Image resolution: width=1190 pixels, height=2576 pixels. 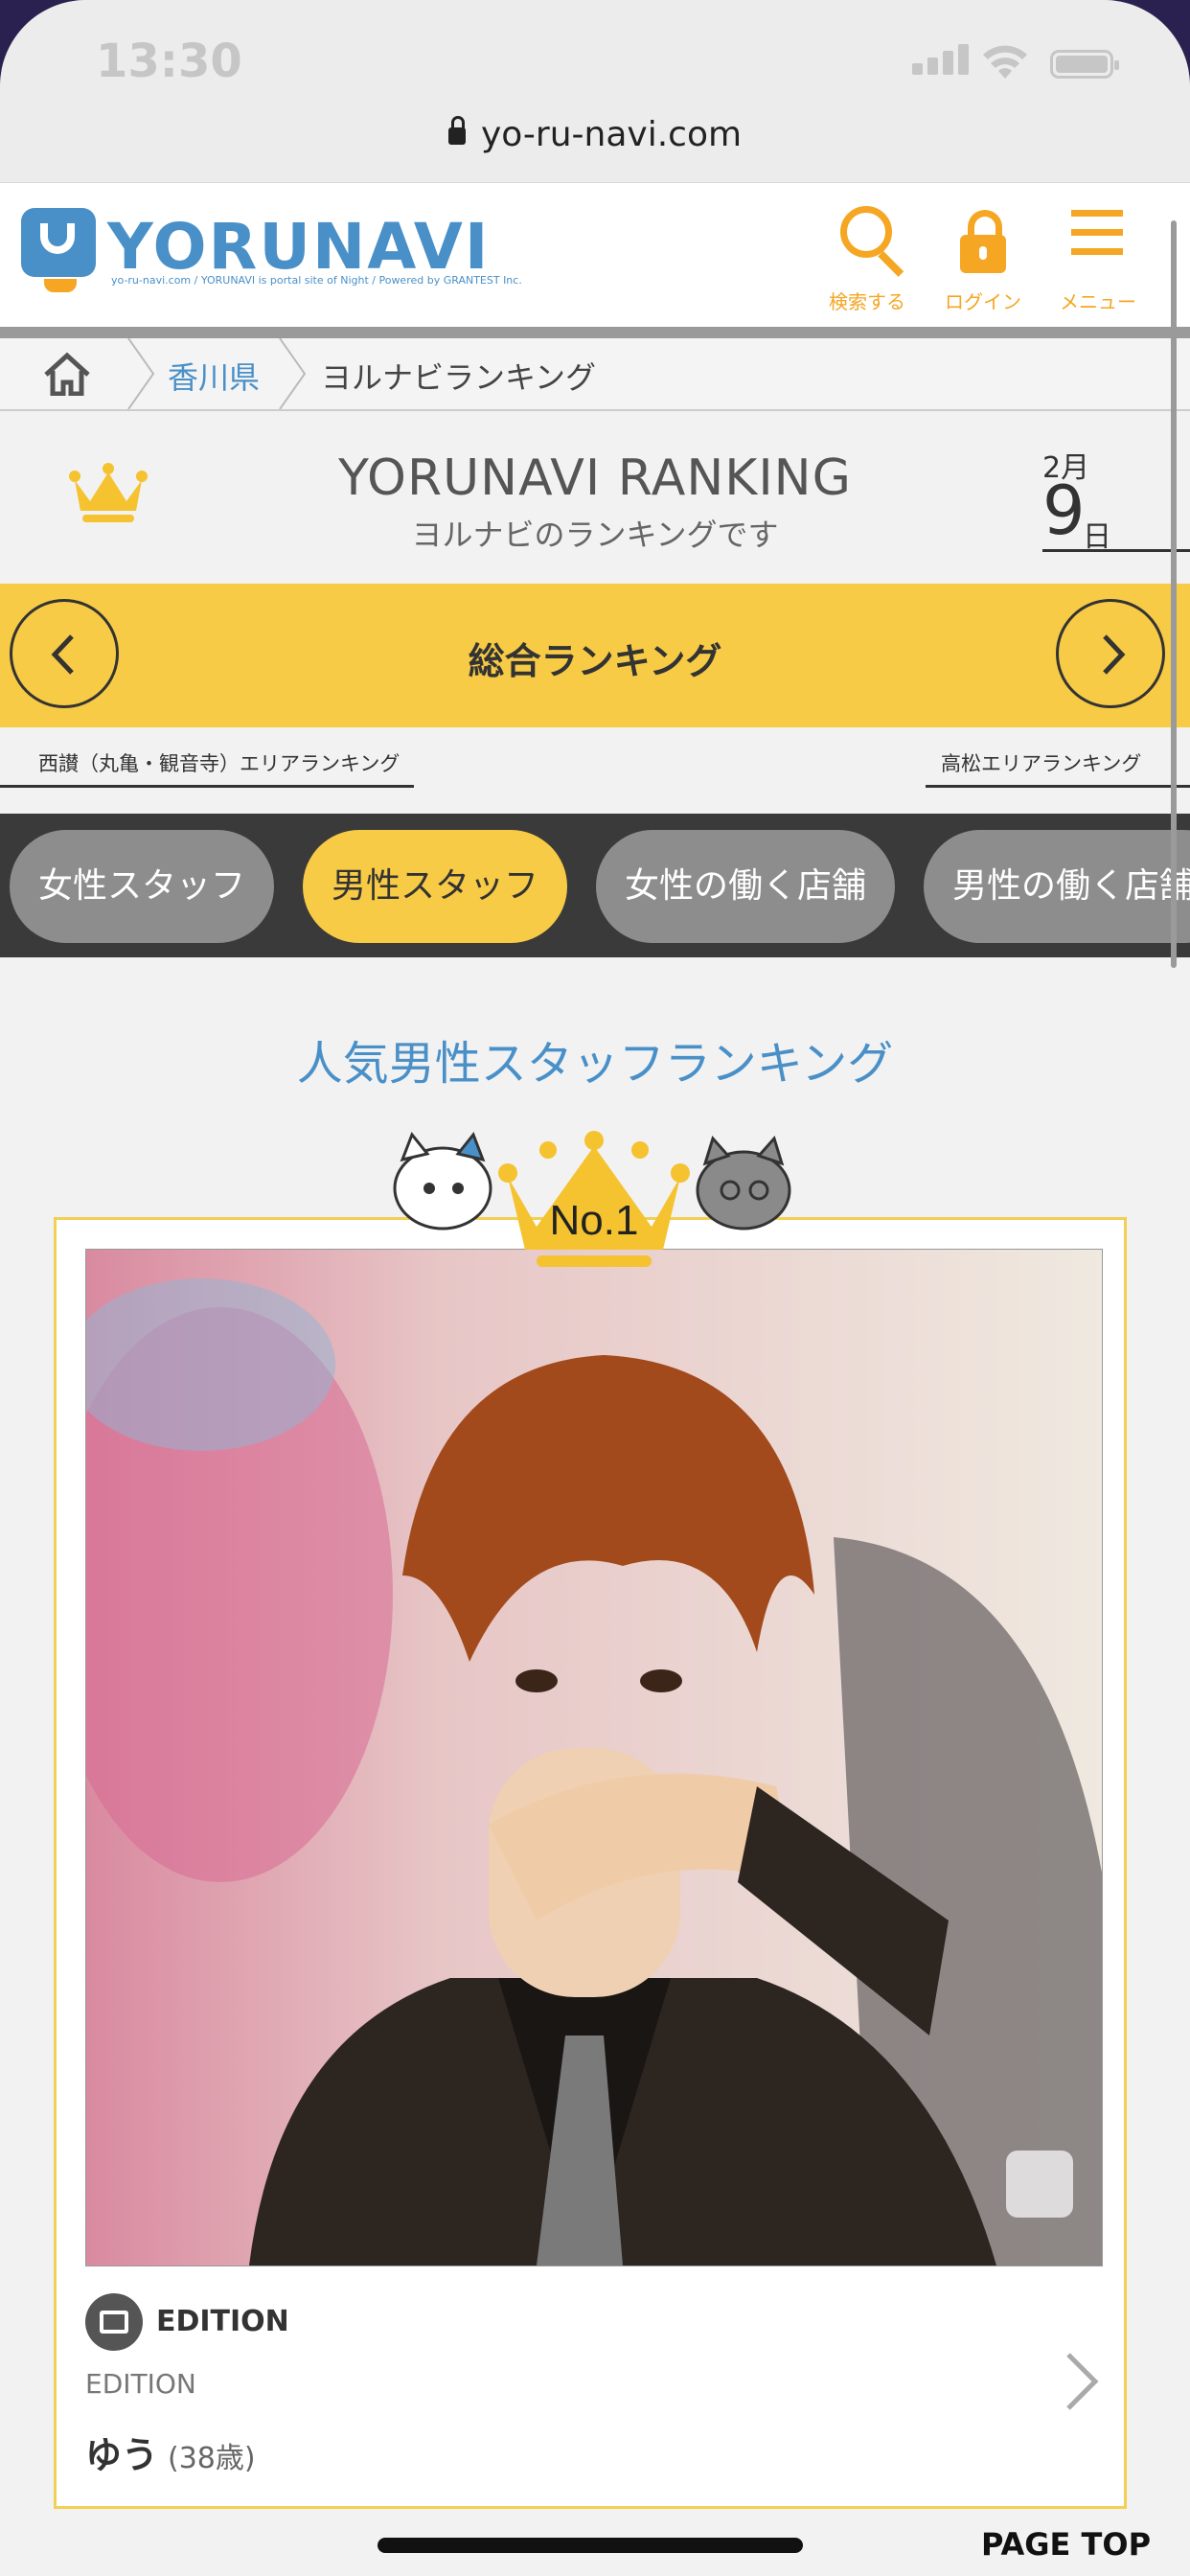 What do you see at coordinates (590, 2545) in the screenshot?
I see `home-indicator` at bounding box center [590, 2545].